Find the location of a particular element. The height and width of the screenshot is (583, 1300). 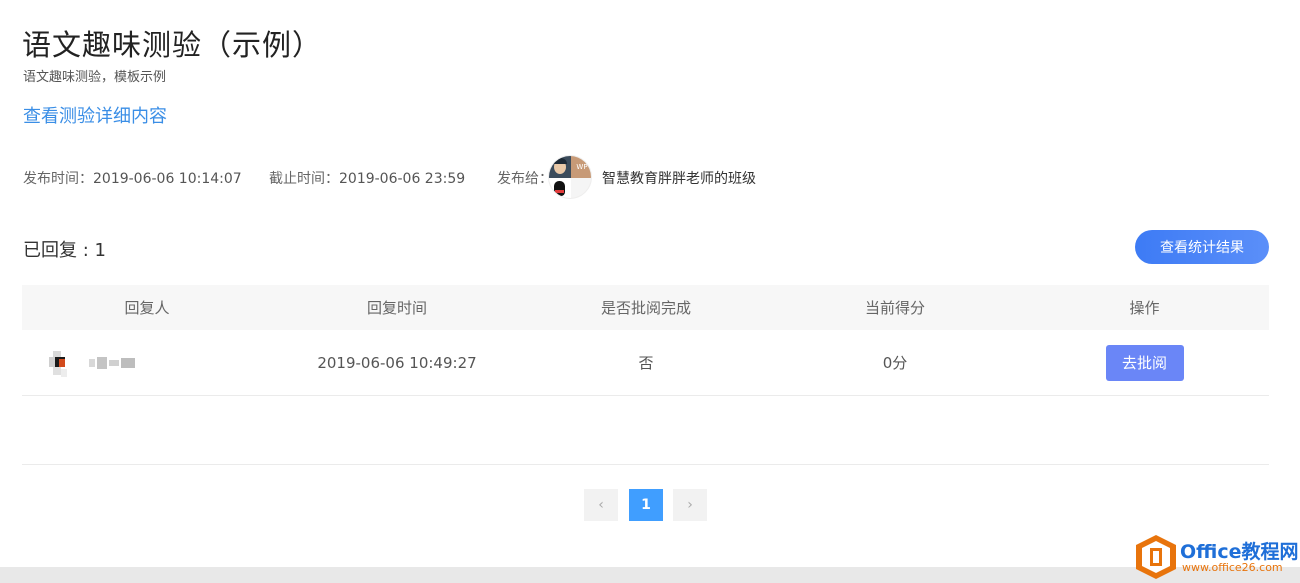

publish-time-value: 2019-06-06 10:14:07 is located at coordinates (167, 179).